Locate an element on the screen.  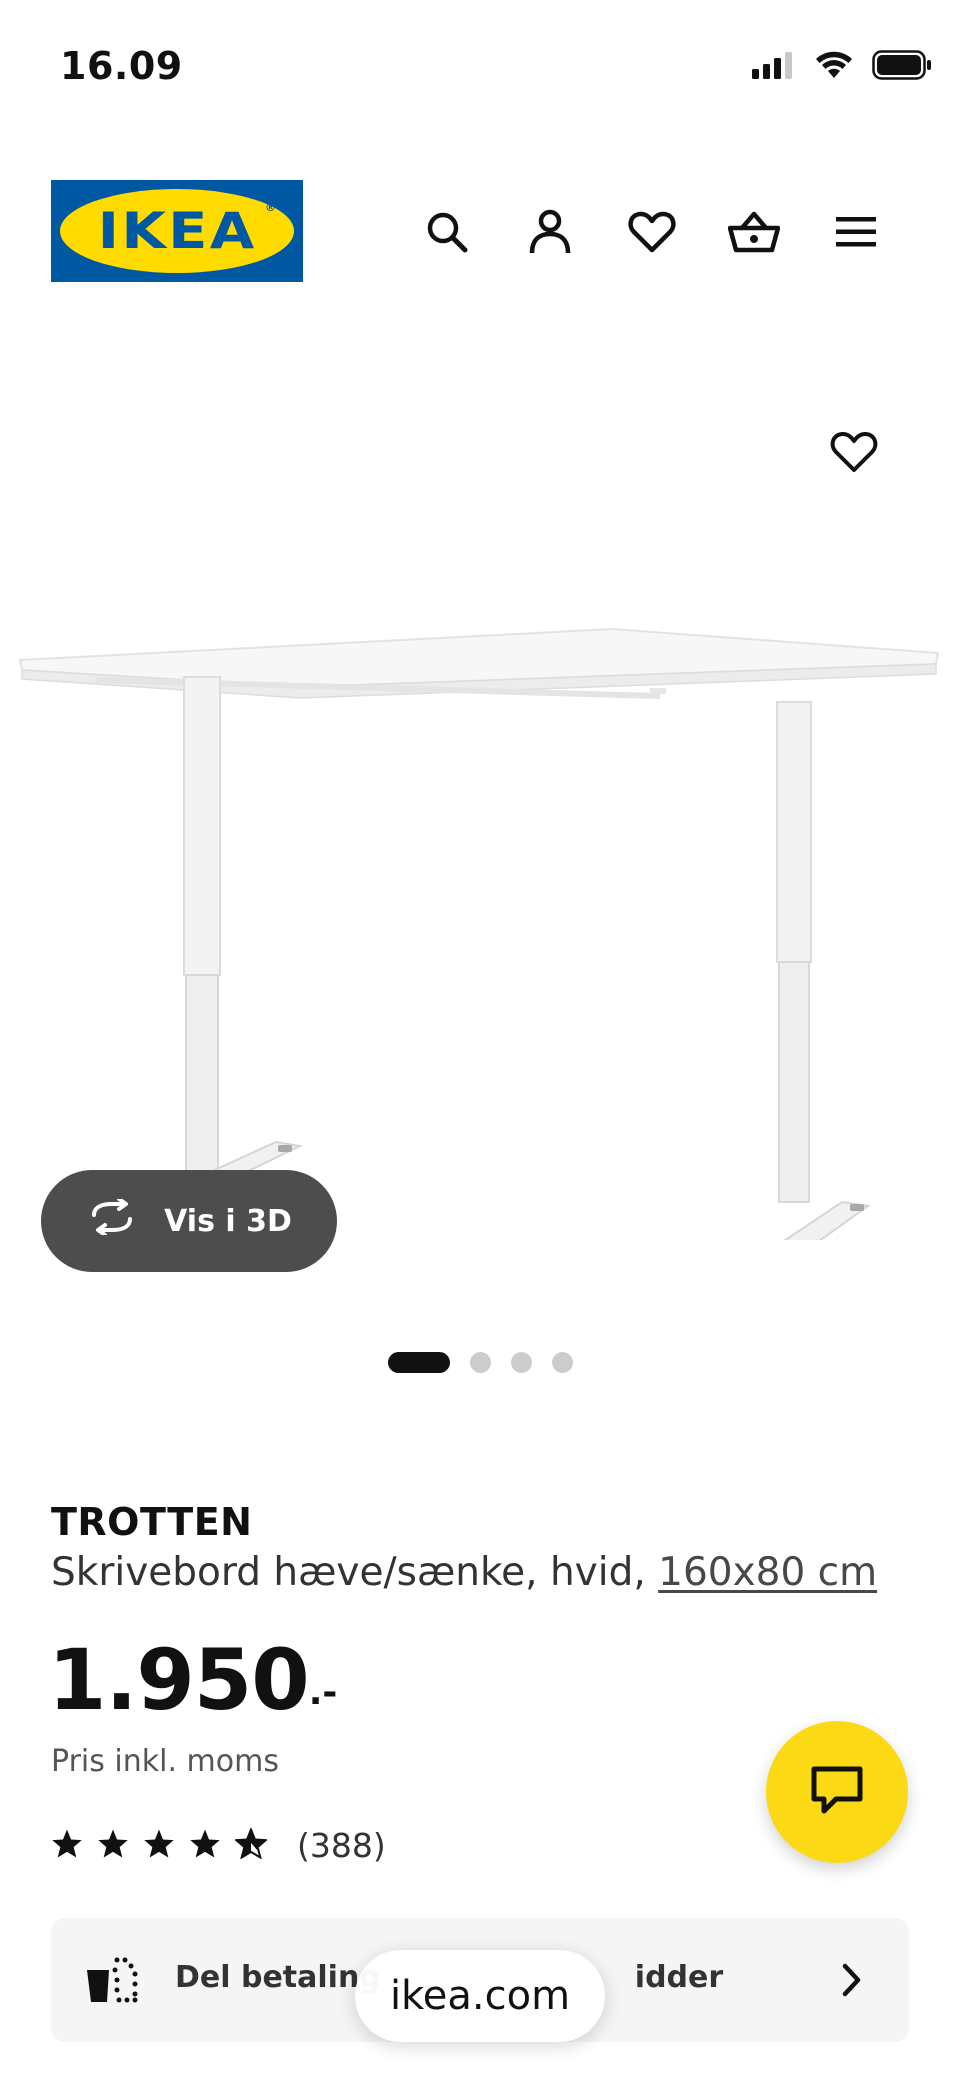
payment-split-icon is located at coordinates (113, 1982).